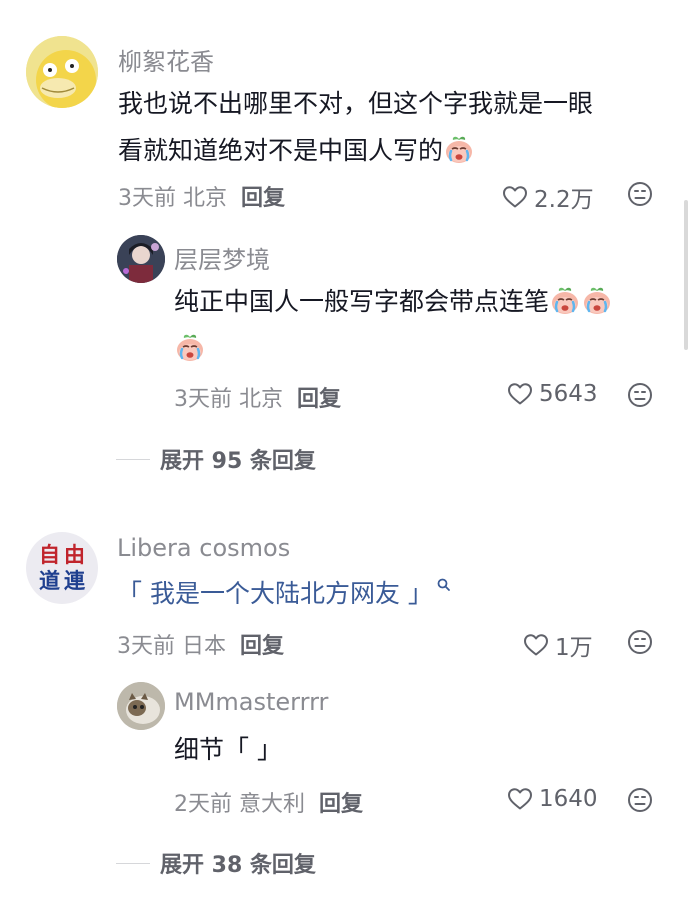 The image size is (690, 904). I want to click on avatar-char: 連, so click(74, 580).